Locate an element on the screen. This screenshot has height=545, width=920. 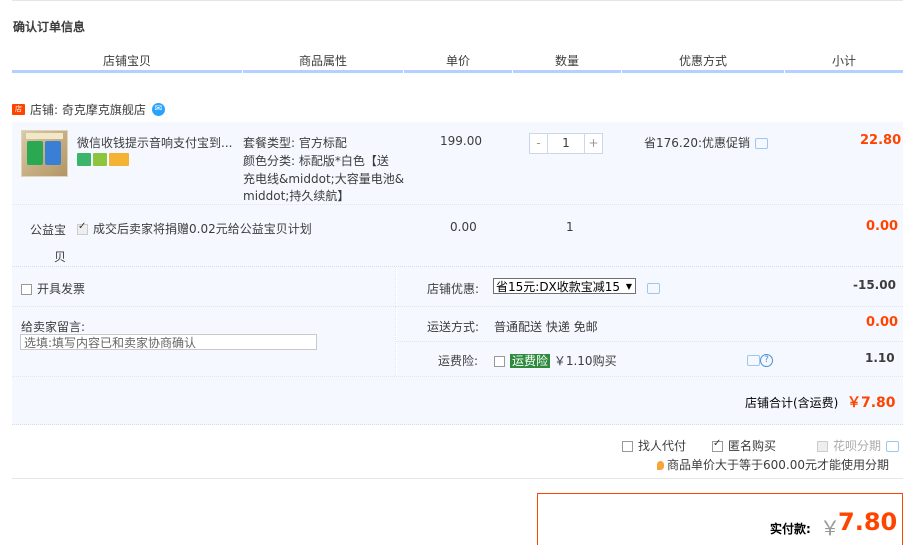
quantity-stepper: - 1 + is located at coordinates (566, 143).